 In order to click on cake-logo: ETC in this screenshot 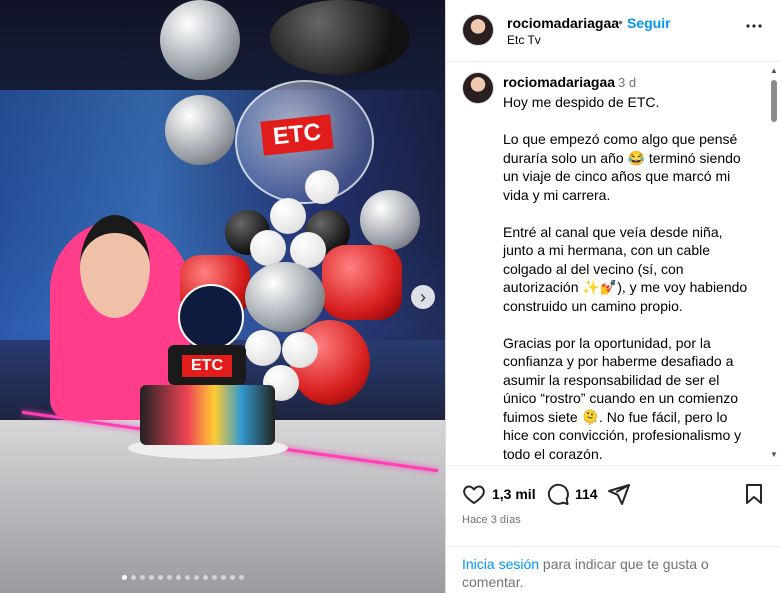, I will do `click(207, 366)`.